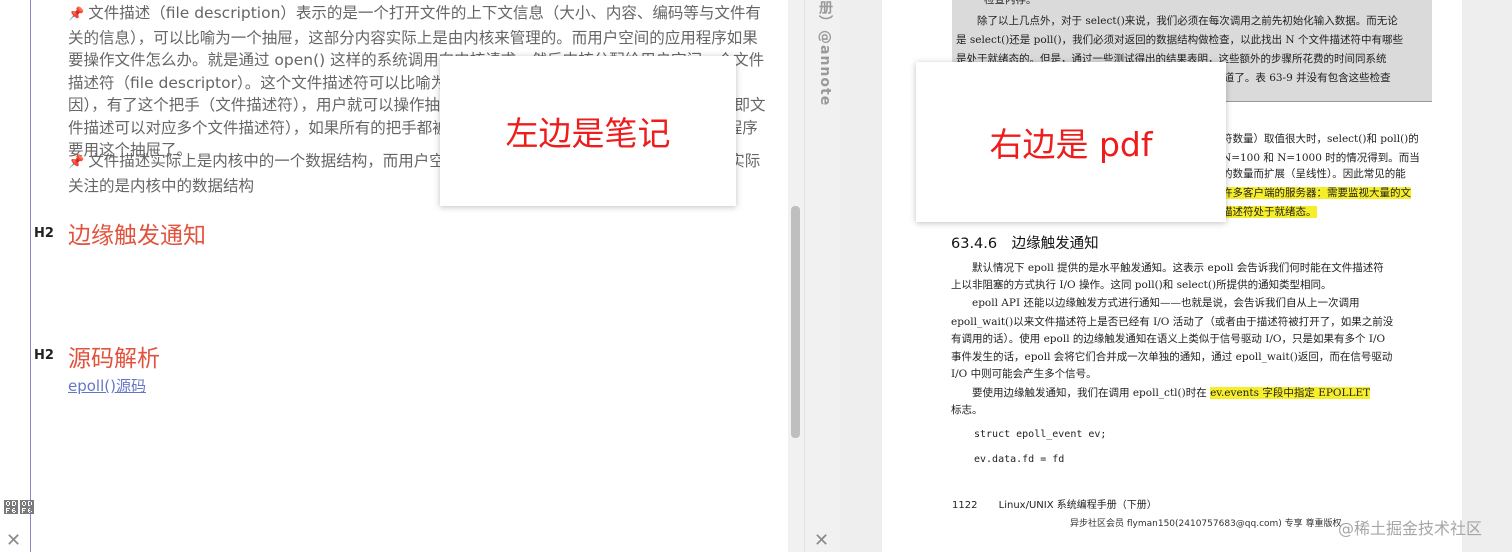 The image size is (1512, 552). What do you see at coordinates (1019, 459) in the screenshot?
I see `pdf-code-line: ev.data.fd = fd` at bounding box center [1019, 459].